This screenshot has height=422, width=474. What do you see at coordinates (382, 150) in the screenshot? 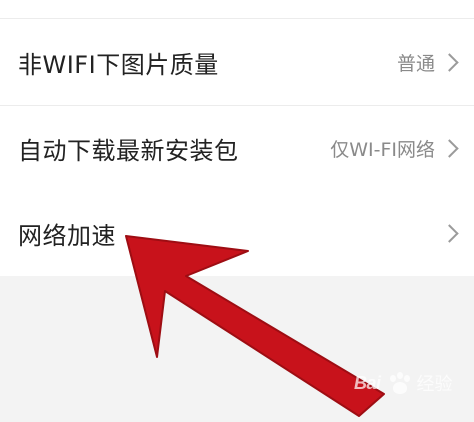
I see `settings-item-value: 仅WI-FI网络` at bounding box center [382, 150].